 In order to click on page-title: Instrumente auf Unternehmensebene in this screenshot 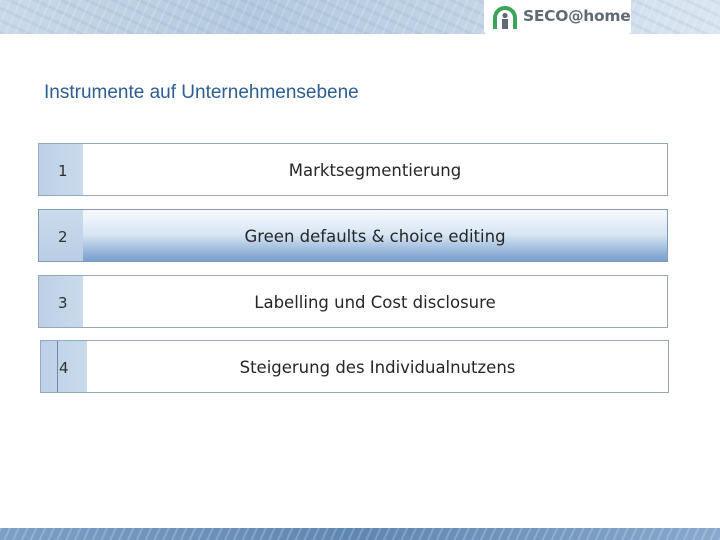, I will do `click(201, 92)`.